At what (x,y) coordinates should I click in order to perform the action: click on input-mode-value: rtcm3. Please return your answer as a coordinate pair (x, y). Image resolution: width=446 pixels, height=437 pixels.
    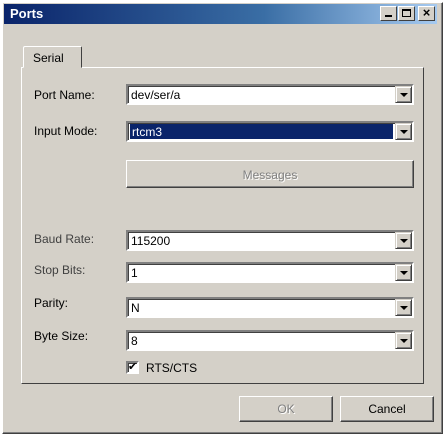
    Looking at the image, I should click on (147, 132).